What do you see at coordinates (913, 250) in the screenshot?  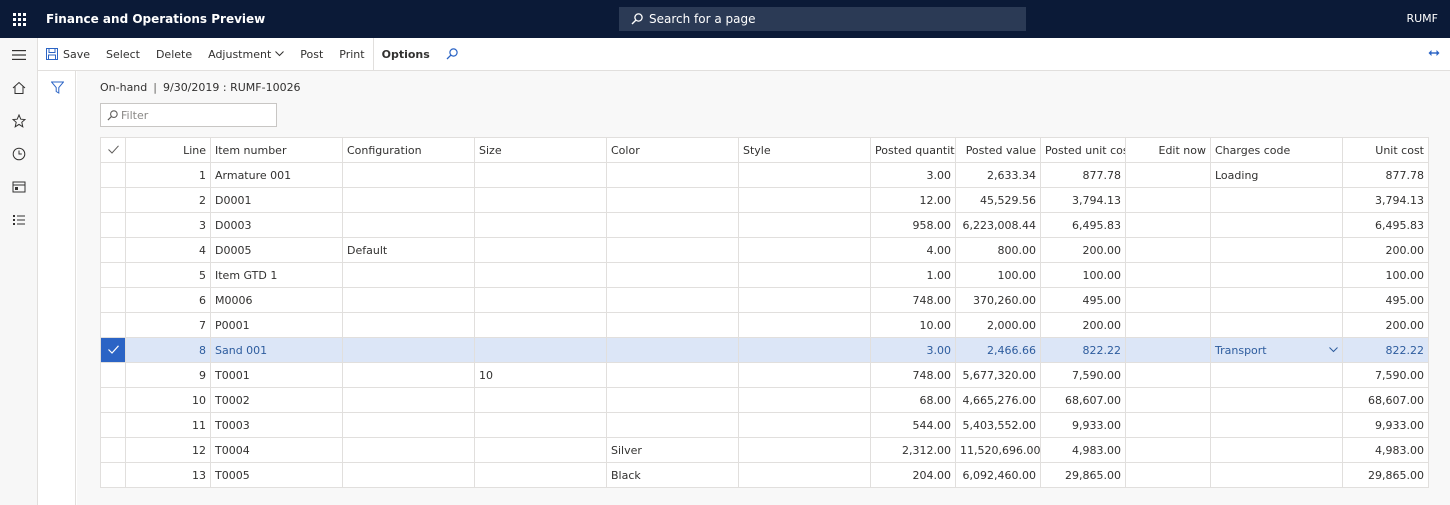 I see `cell-posted-quantity: 4.00` at bounding box center [913, 250].